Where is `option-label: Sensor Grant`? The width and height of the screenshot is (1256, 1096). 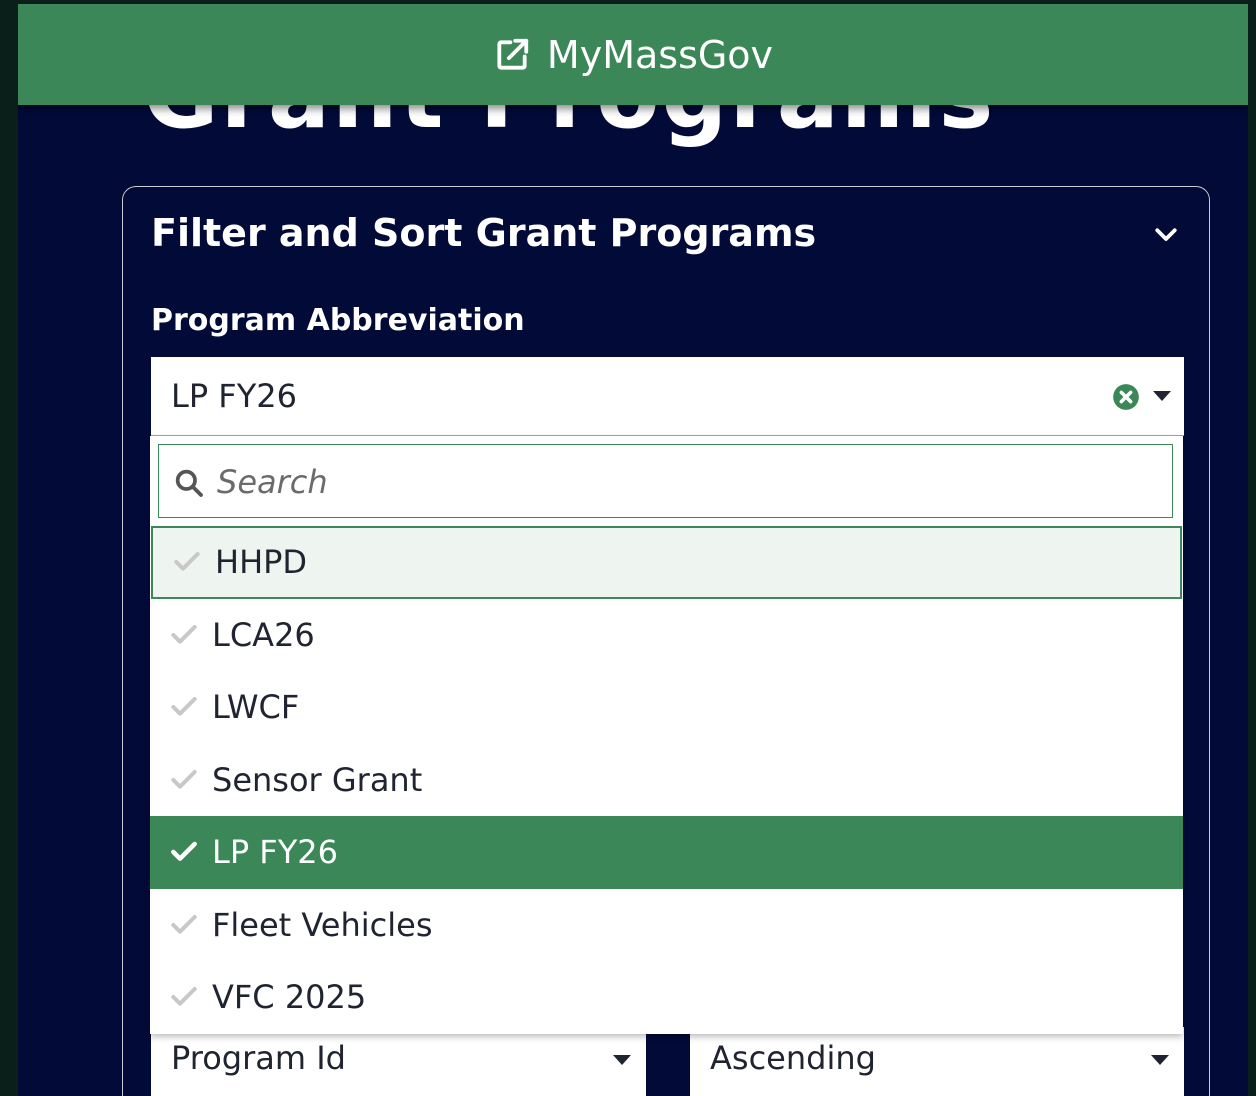 option-label: Sensor Grant is located at coordinates (317, 779).